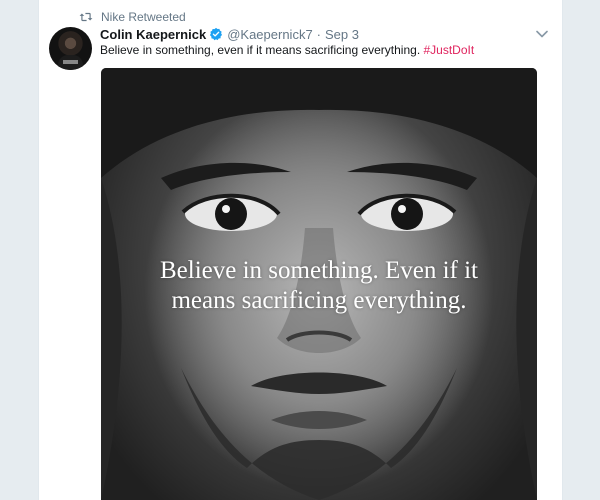 The width and height of the screenshot is (600, 500). What do you see at coordinates (449, 50) in the screenshot?
I see `hashtag-link: #JustDoIt` at bounding box center [449, 50].